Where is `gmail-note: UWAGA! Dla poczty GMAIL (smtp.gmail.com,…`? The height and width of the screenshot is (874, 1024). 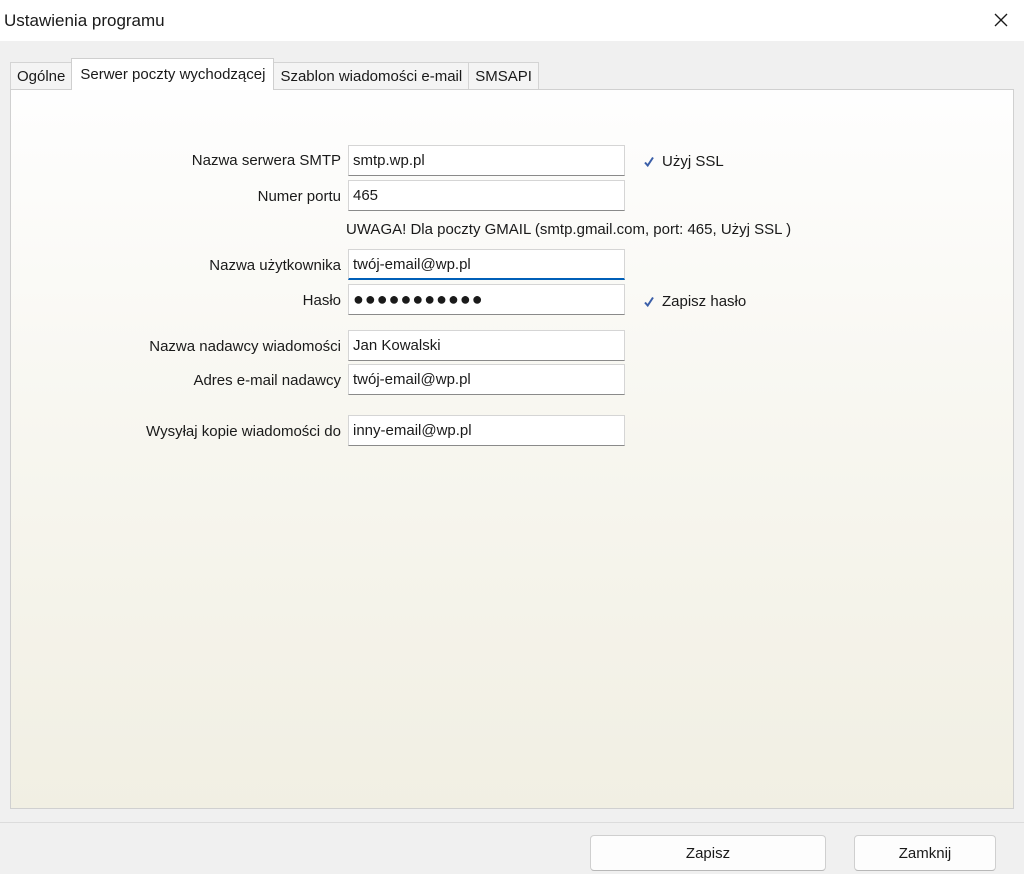 gmail-note: UWAGA! Dla poczty GMAIL (smtp.gmail.com,… is located at coordinates (569, 229).